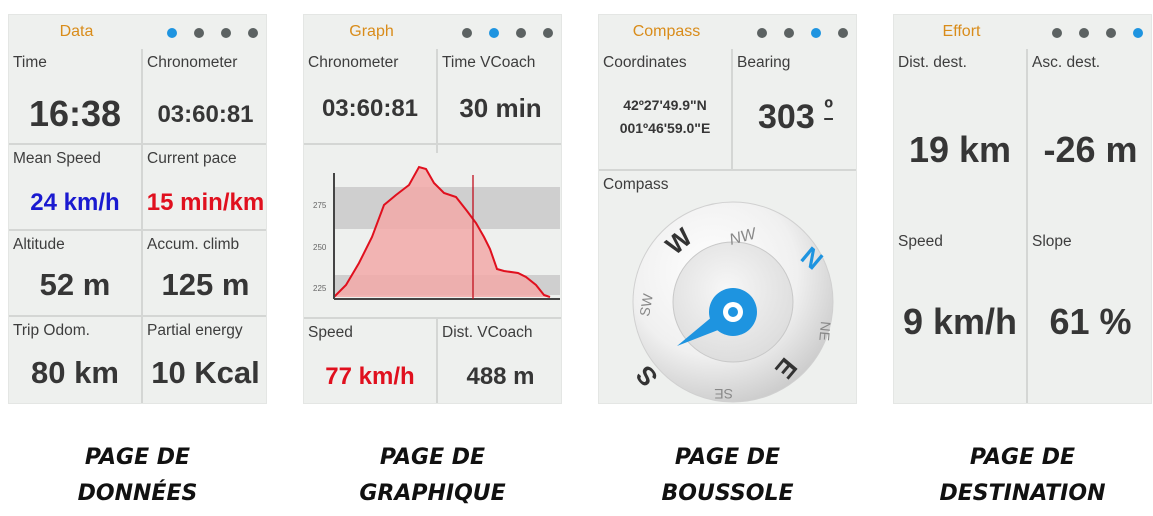 This screenshot has width=1153, height=516. What do you see at coordinates (500, 376) in the screenshot?
I see `field-value: 488 m` at bounding box center [500, 376].